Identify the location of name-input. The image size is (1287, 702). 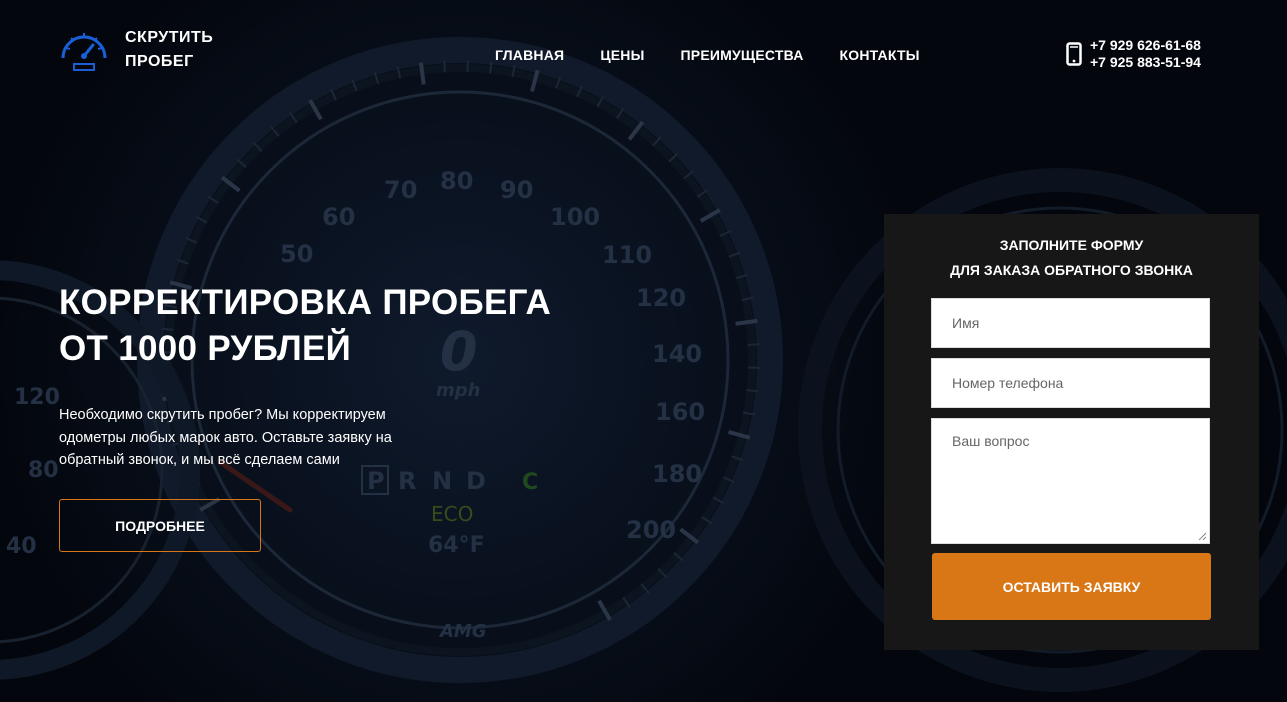
(1070, 323).